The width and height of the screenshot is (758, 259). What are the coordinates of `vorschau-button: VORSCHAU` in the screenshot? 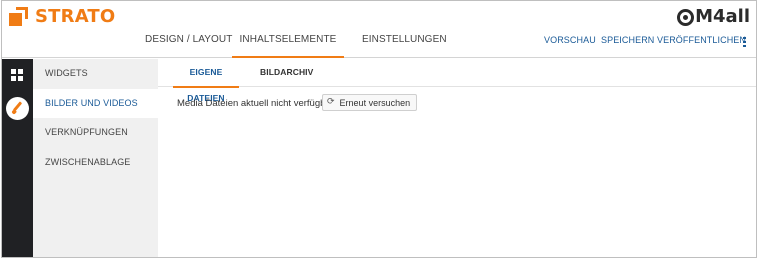 It's located at (570, 40).